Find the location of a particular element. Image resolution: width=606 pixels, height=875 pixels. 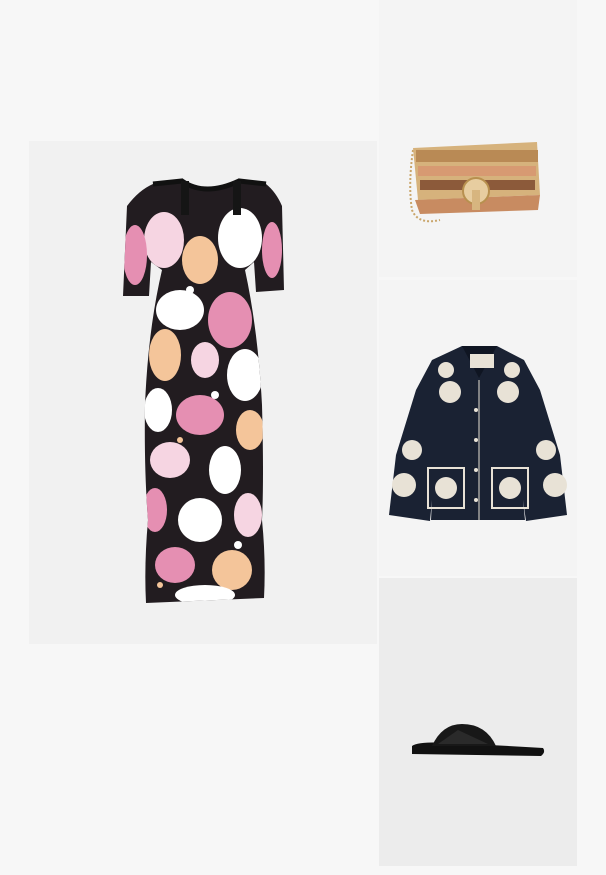

jacket-panel is located at coordinates (478, 428).